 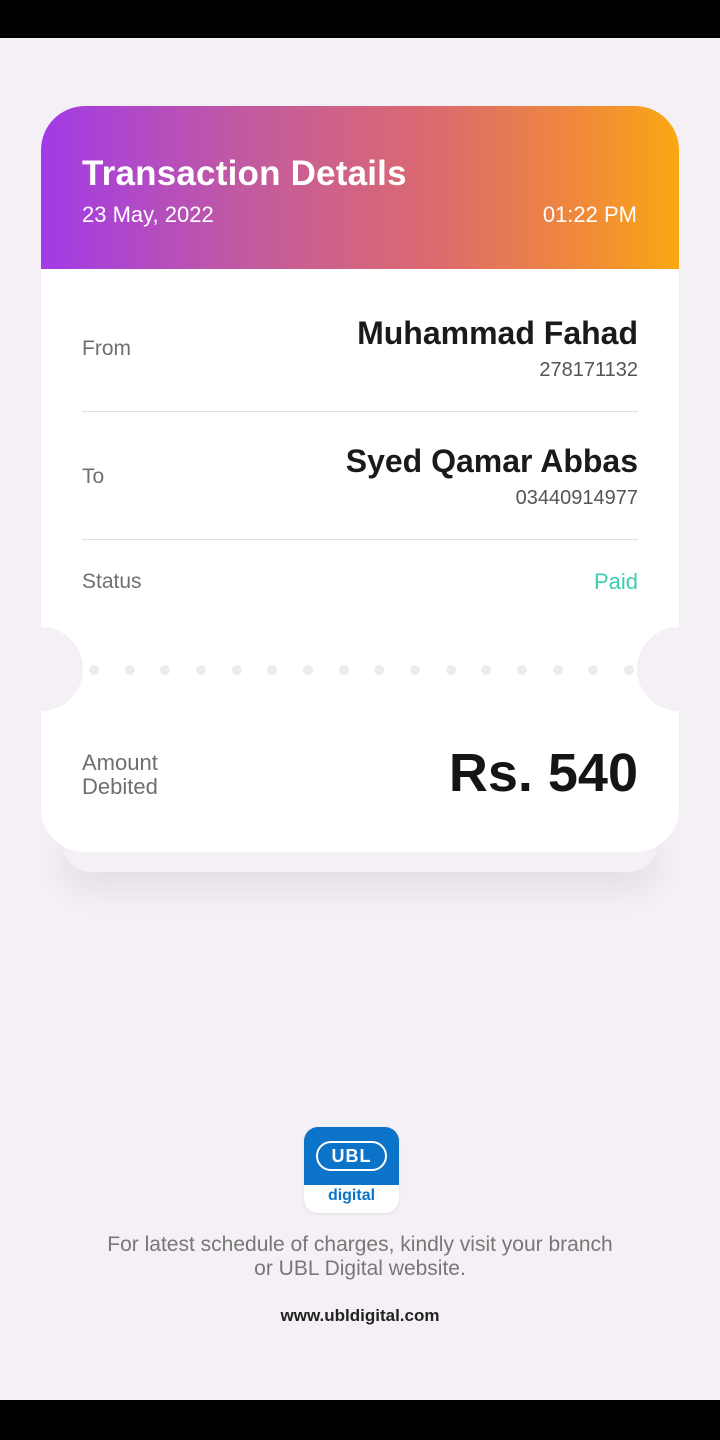 I want to click on logo-brand: UBL, so click(x=351, y=1156).